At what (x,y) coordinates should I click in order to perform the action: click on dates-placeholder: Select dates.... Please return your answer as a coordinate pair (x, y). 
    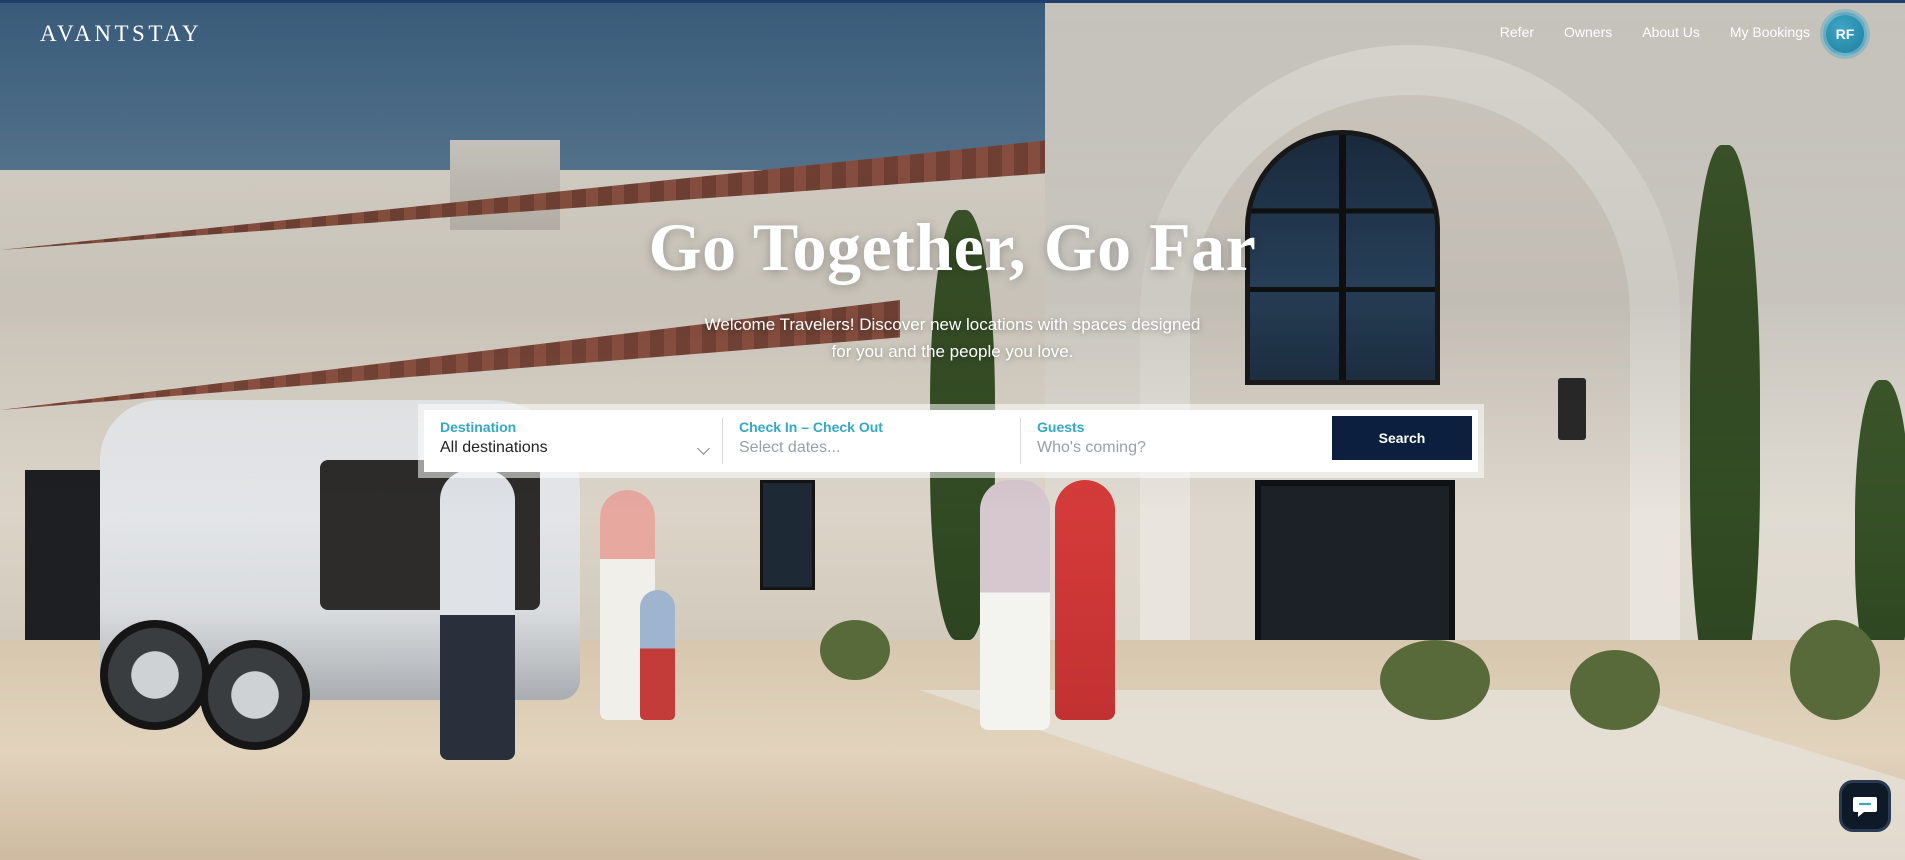
    Looking at the image, I should click on (790, 447).